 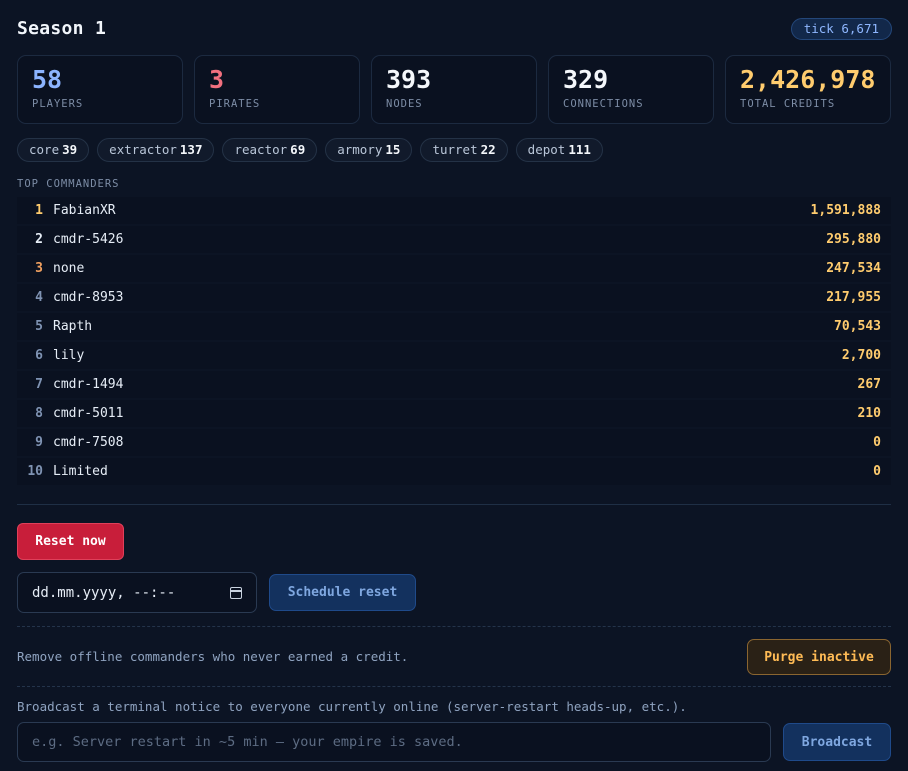 What do you see at coordinates (70, 541) in the screenshot?
I see `reset-now-button: Reset now` at bounding box center [70, 541].